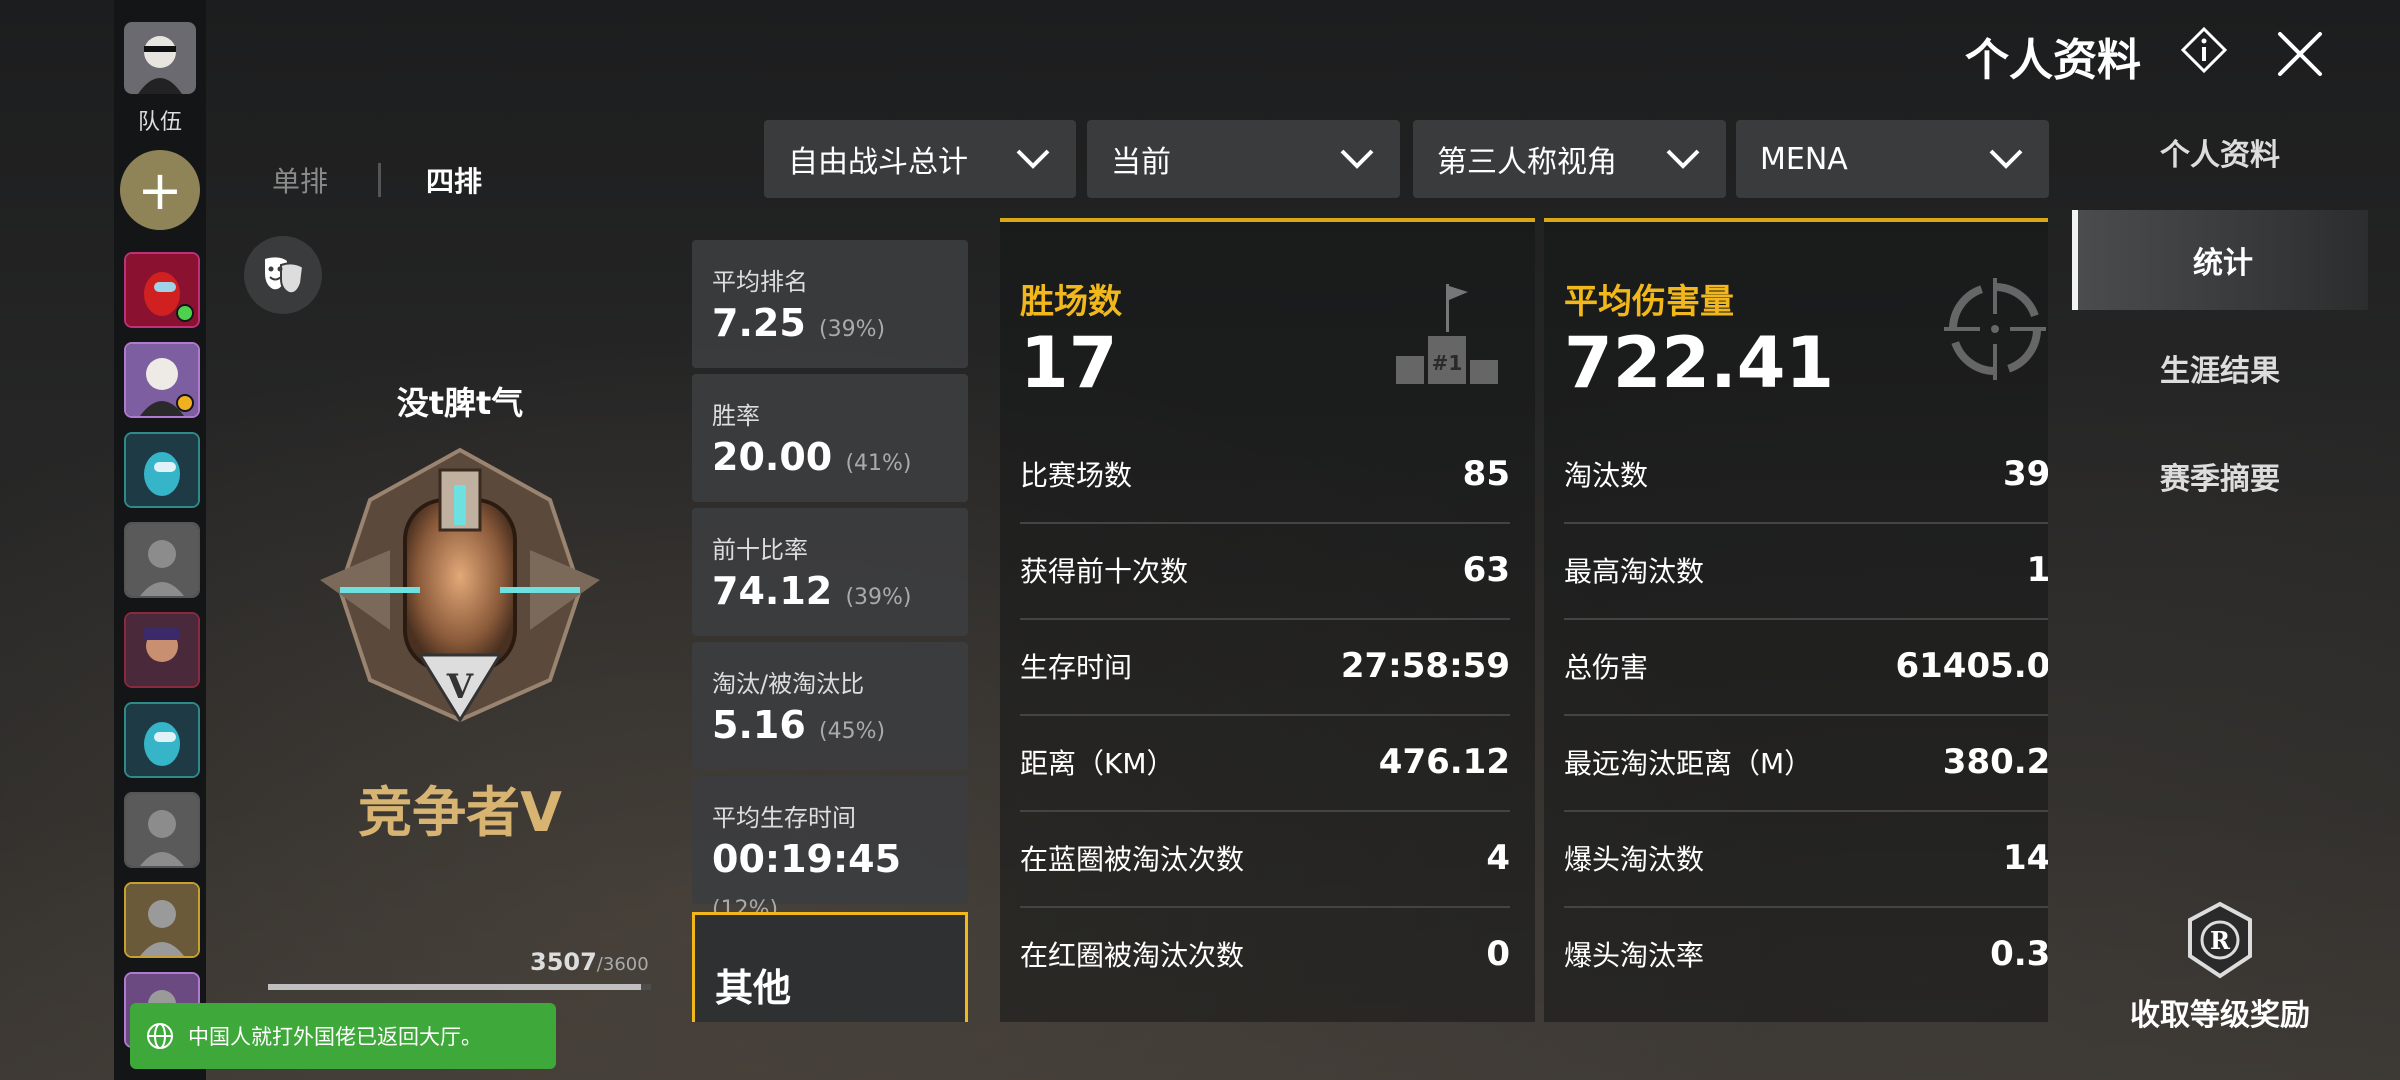 The width and height of the screenshot is (2400, 1080). Describe the element at coordinates (460, 403) in the screenshot. I see `player-name: 没t脾t气` at that location.